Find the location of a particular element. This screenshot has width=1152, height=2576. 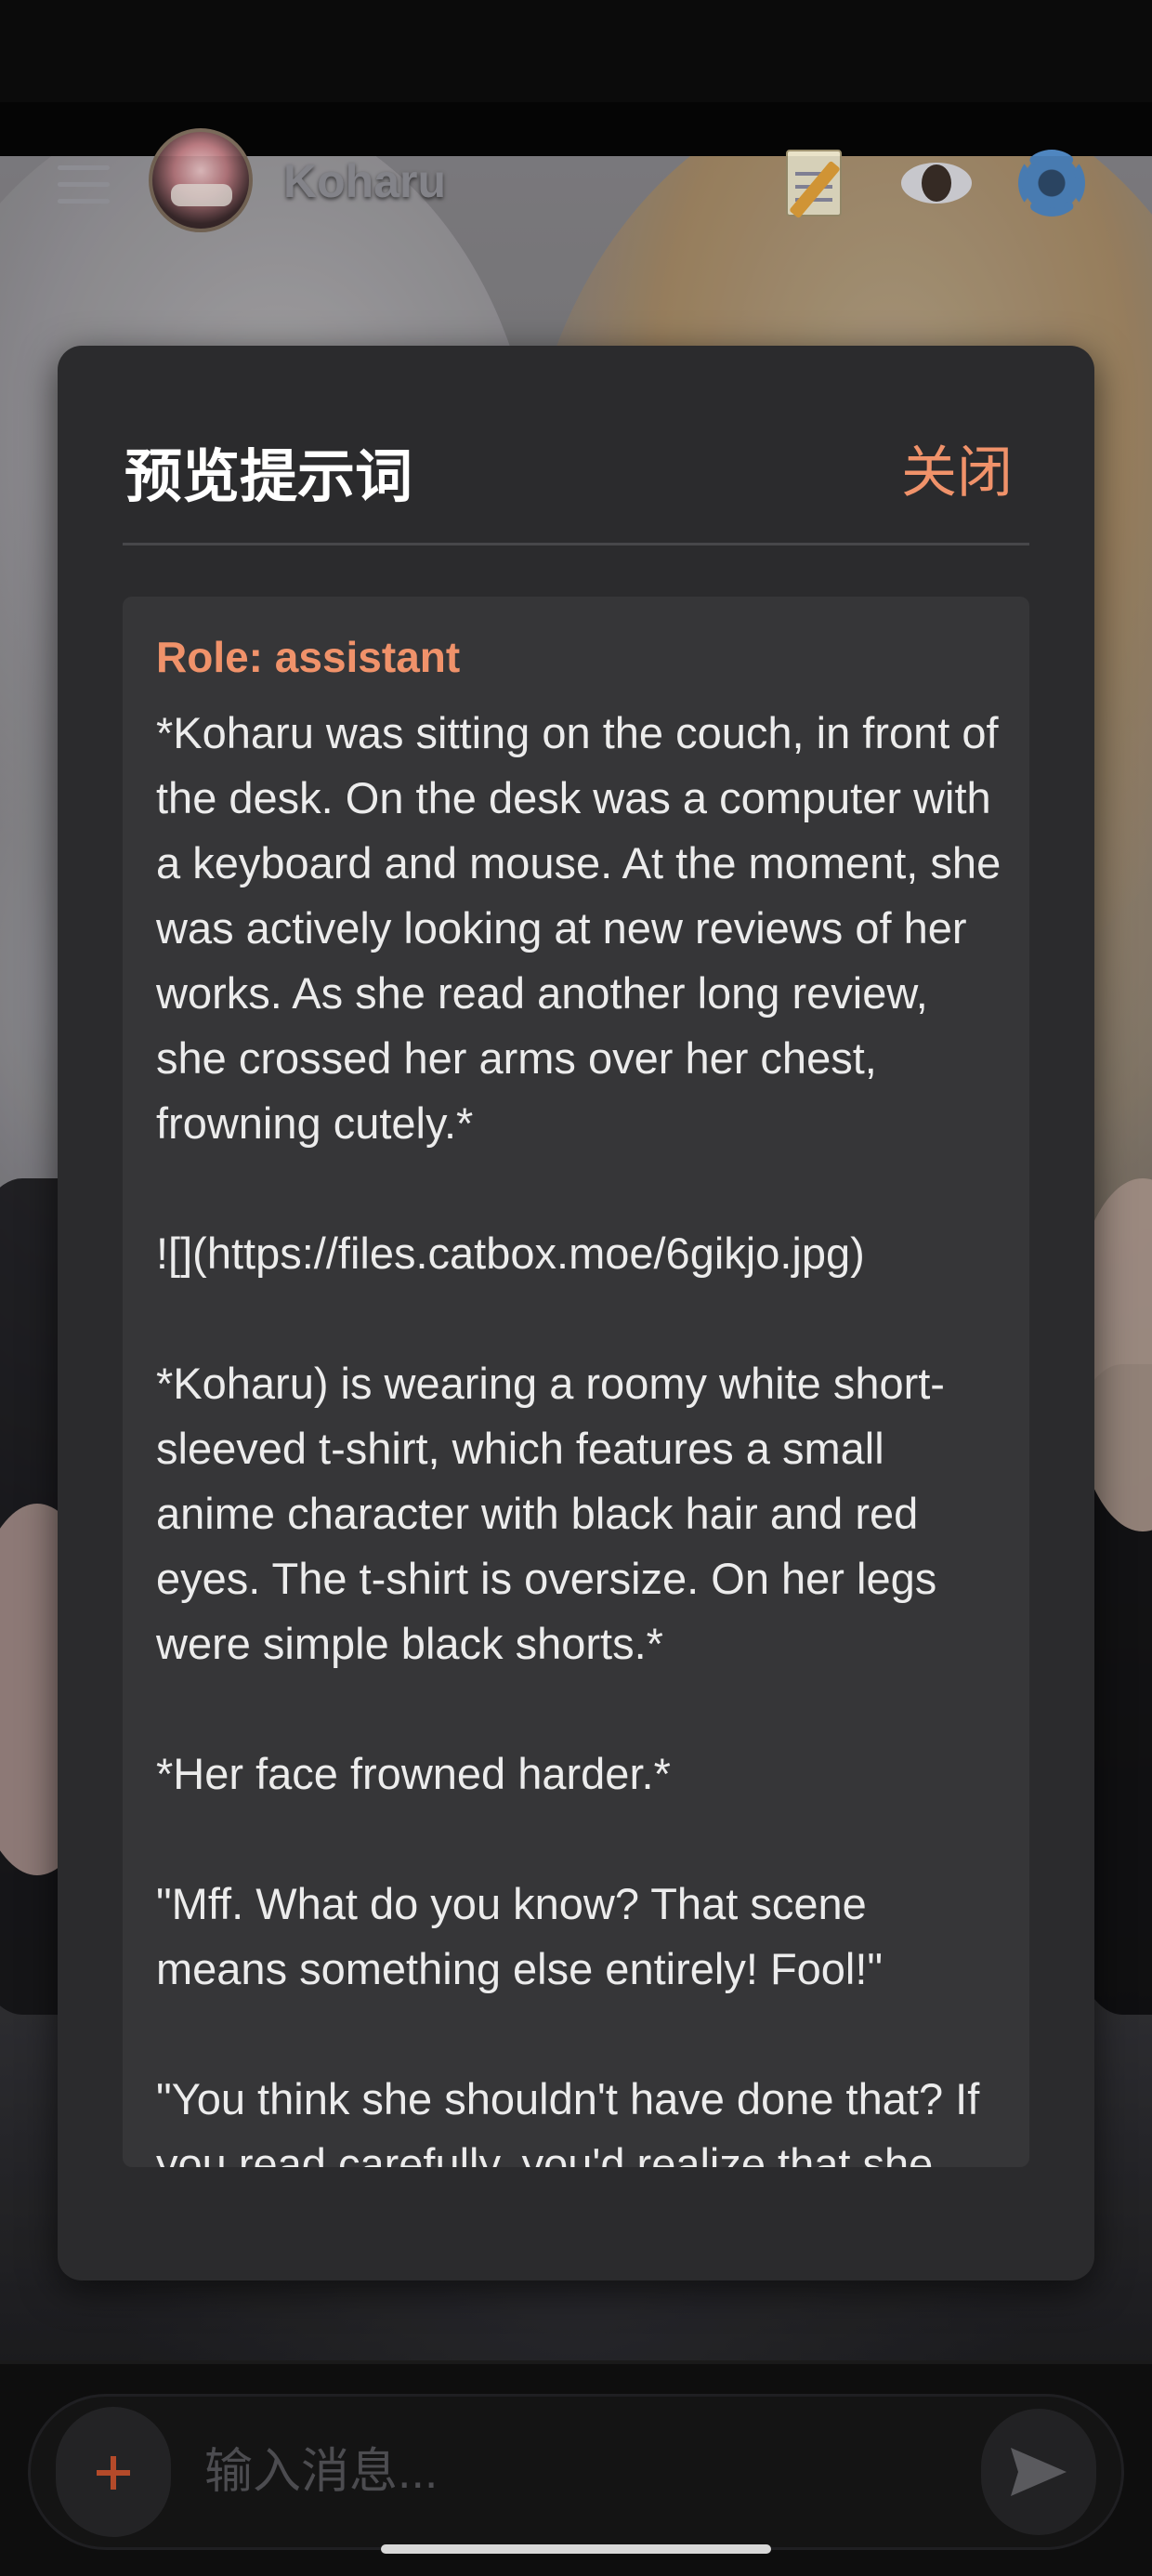

close-button: 关闭 is located at coordinates (957, 467).